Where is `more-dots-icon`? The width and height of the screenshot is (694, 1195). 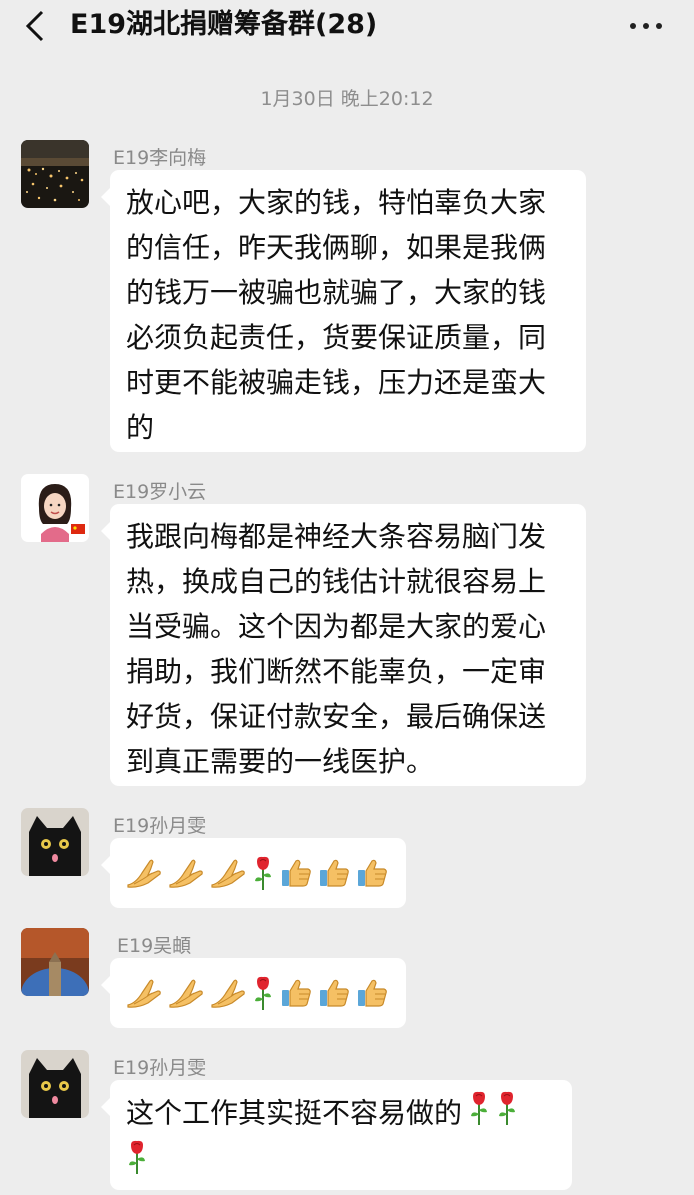
more-dots-icon is located at coordinates (633, 26).